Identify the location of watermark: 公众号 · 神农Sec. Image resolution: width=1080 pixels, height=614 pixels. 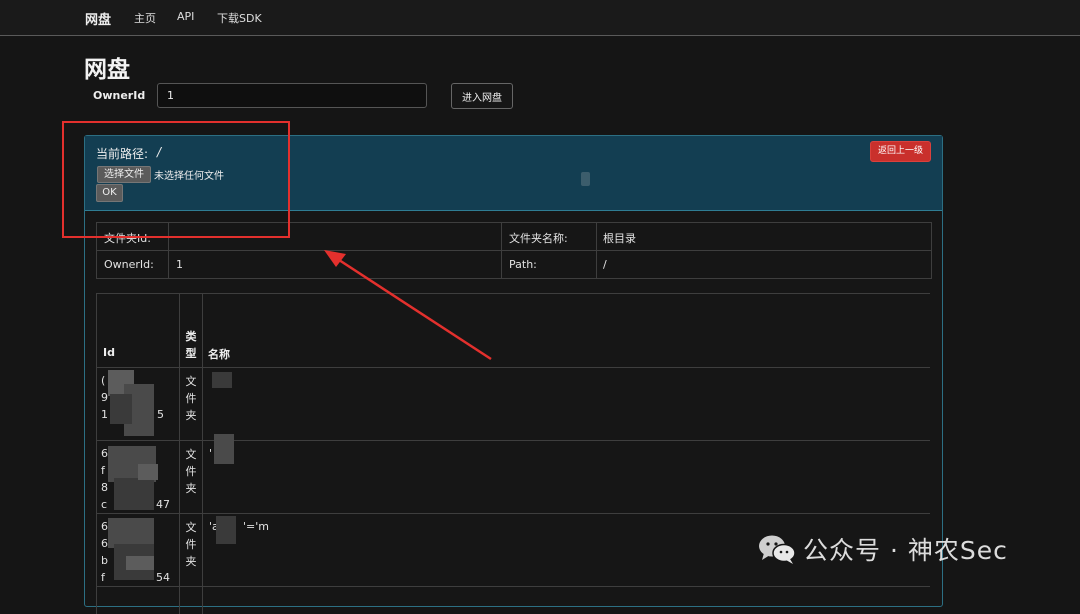
(882, 549).